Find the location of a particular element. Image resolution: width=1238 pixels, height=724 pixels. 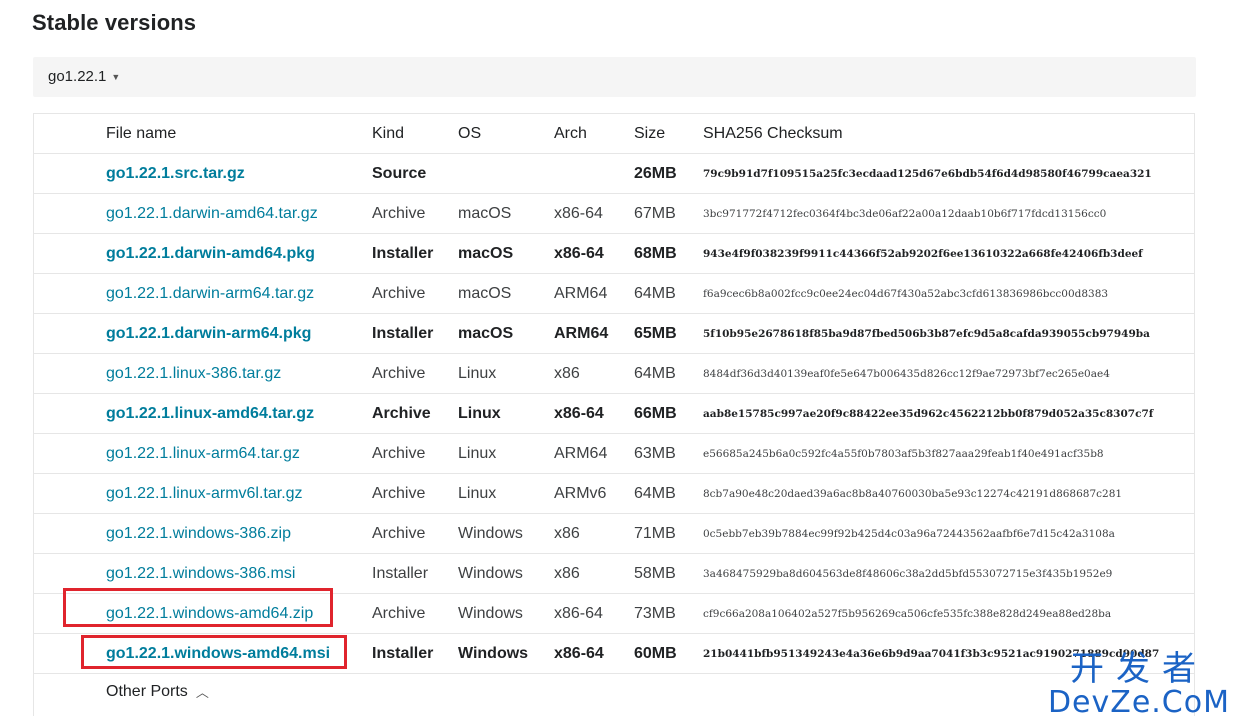

version-selector: go1.22.1 ▼ is located at coordinates (84, 76).